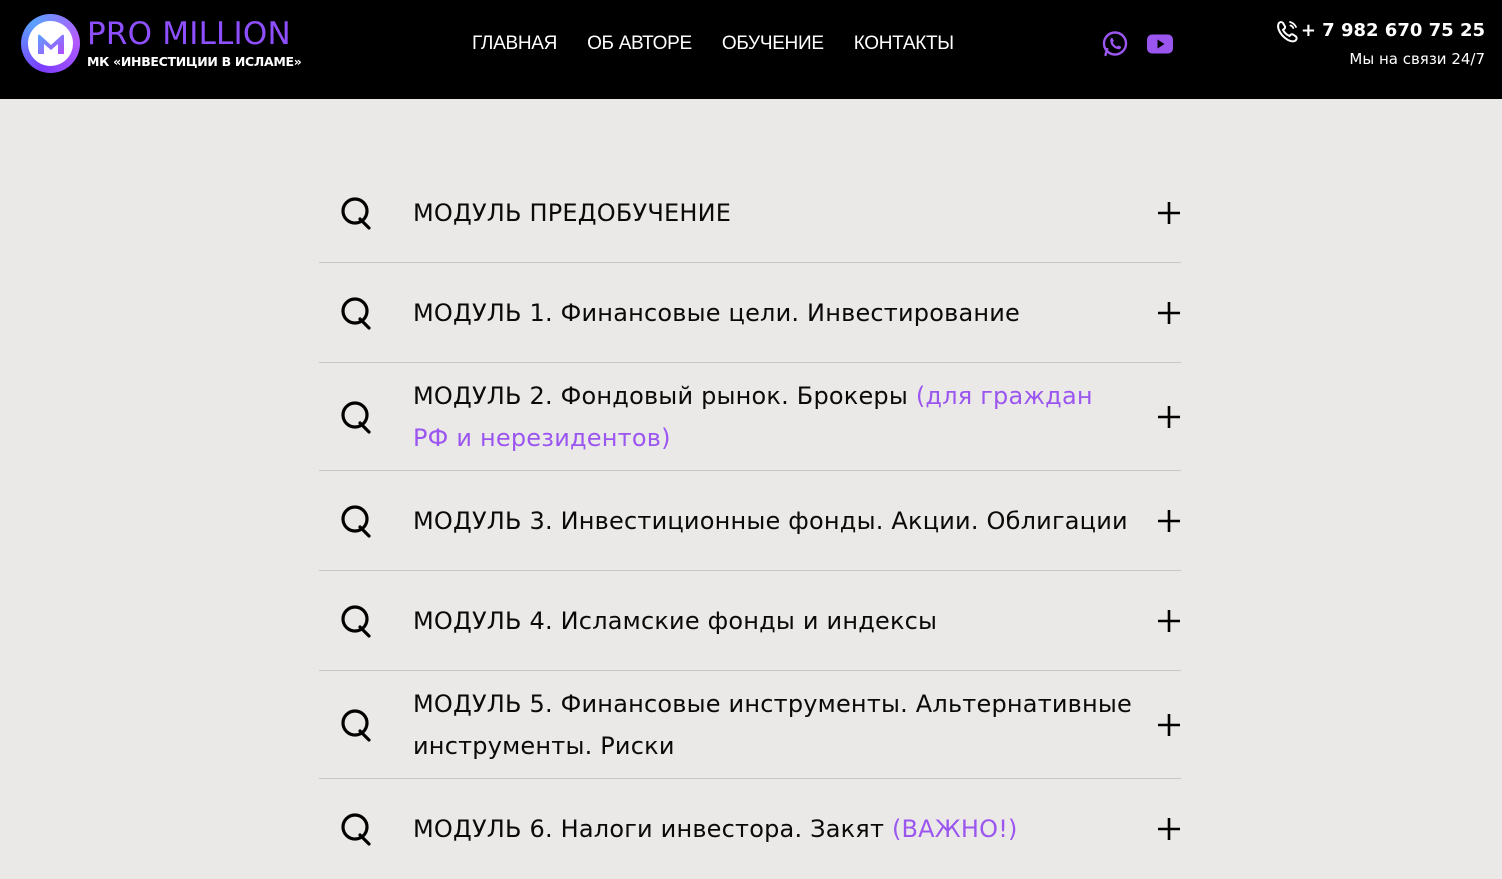  Describe the element at coordinates (773, 213) in the screenshot. I see `accordion-item-title: МОДУЛЬ ПРЕДОБУЧЕНИЕ` at that location.